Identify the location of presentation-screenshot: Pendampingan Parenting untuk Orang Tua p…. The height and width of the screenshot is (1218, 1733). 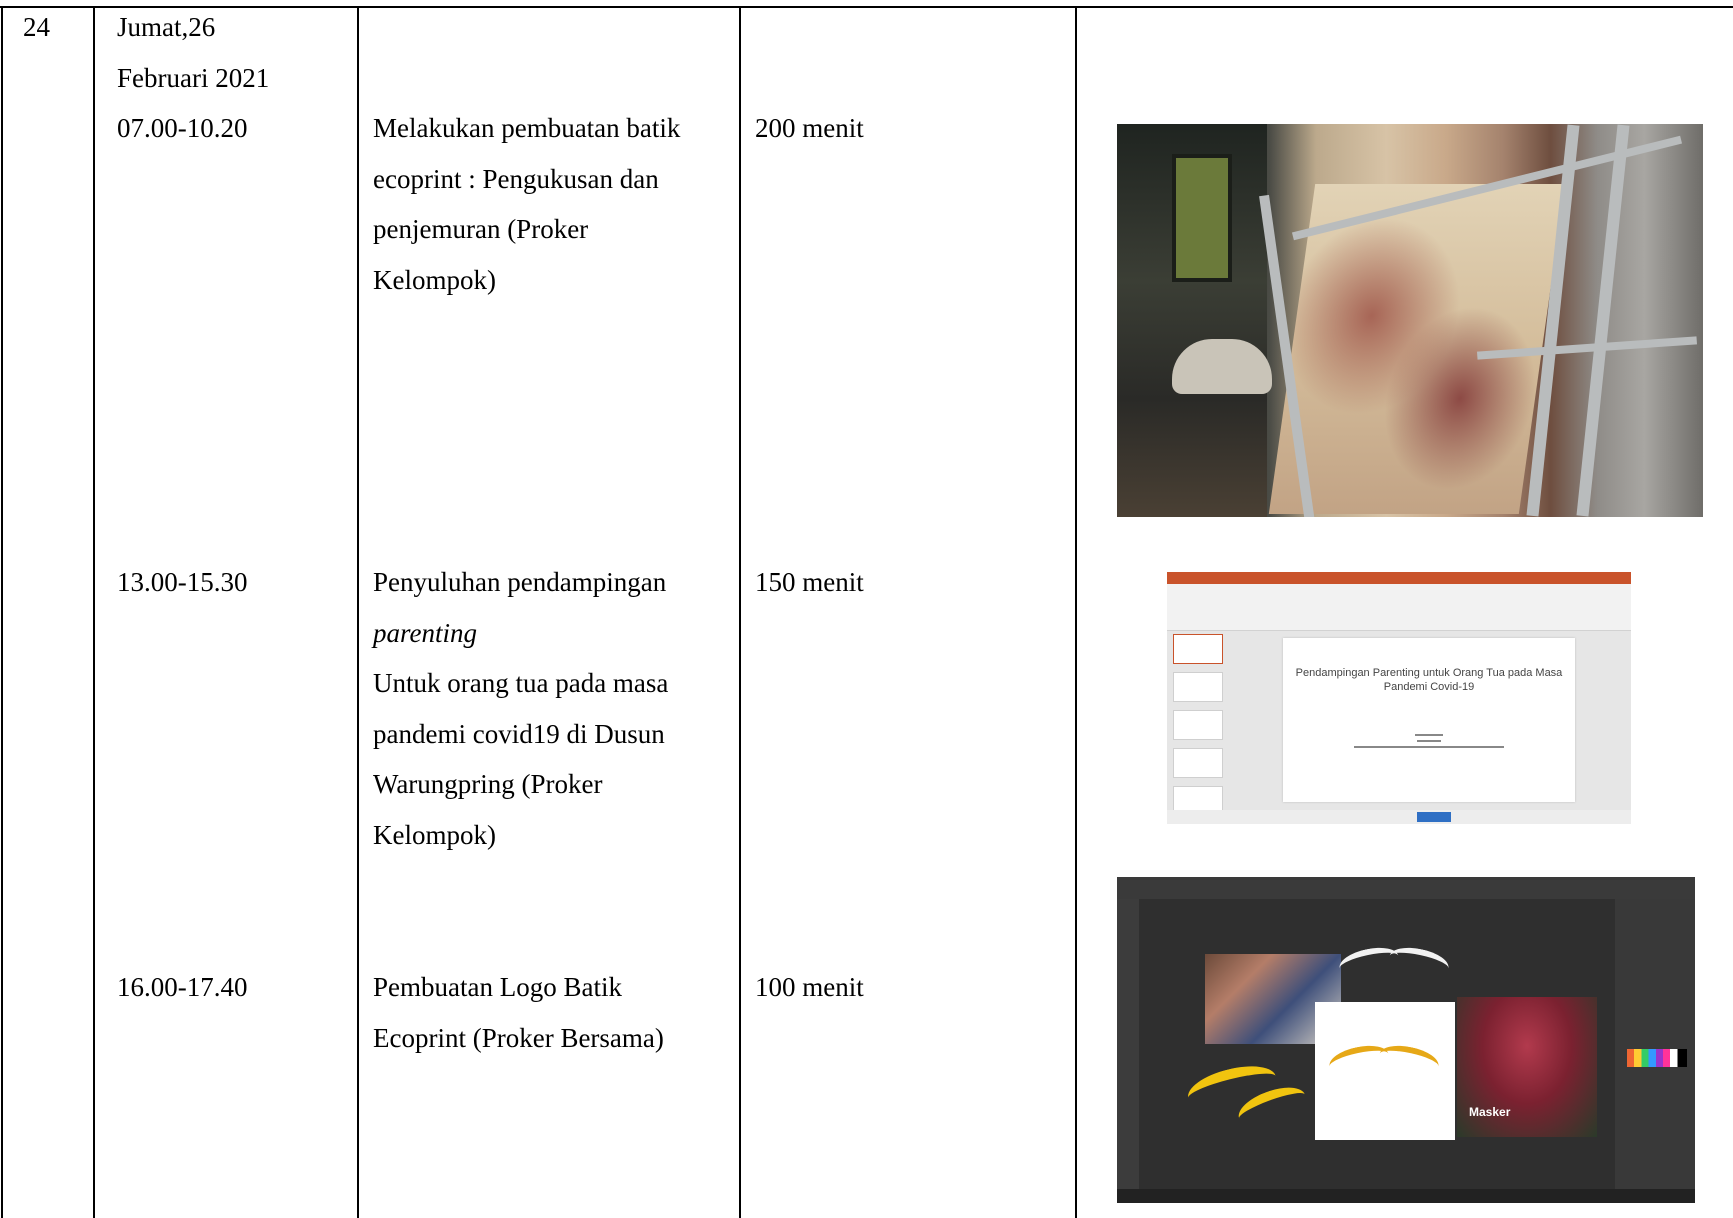
(1399, 698).